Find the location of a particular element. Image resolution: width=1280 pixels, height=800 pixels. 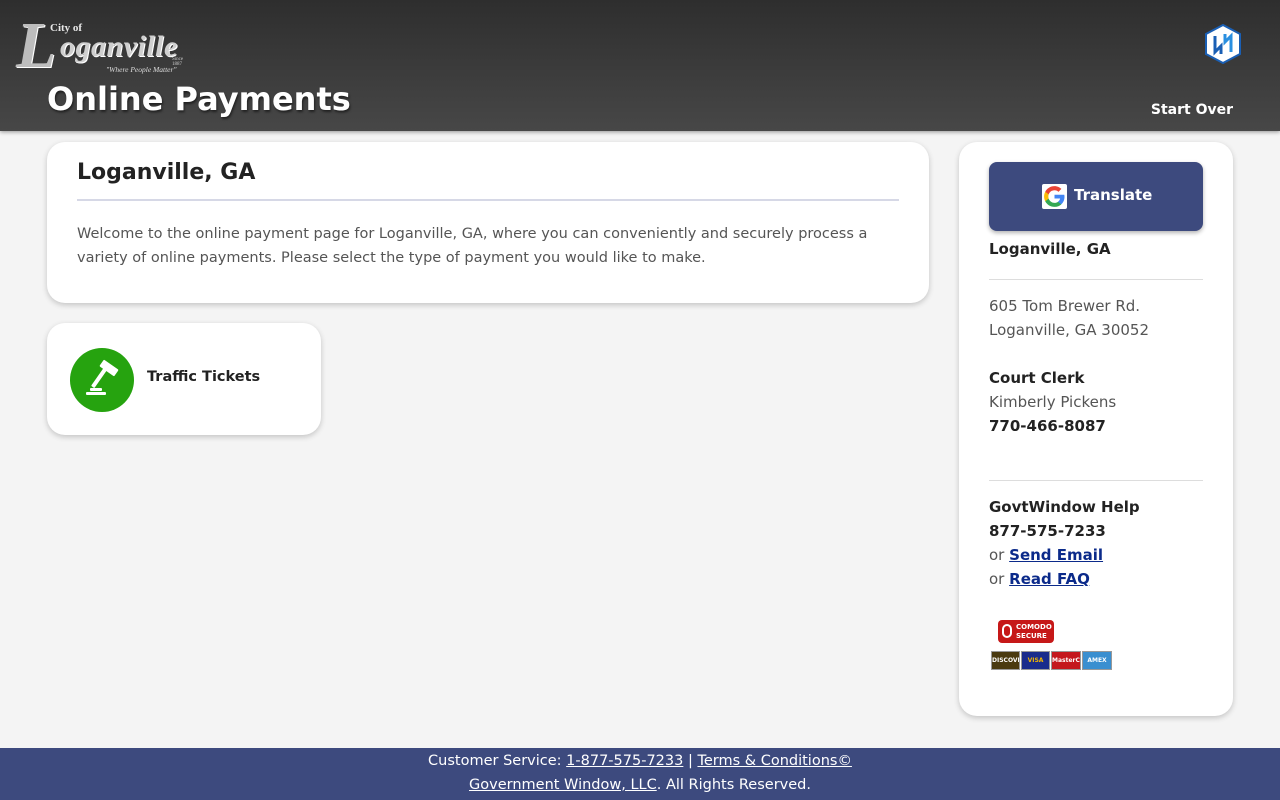

rights-text: . All Rights Reserved. is located at coordinates (733, 785).